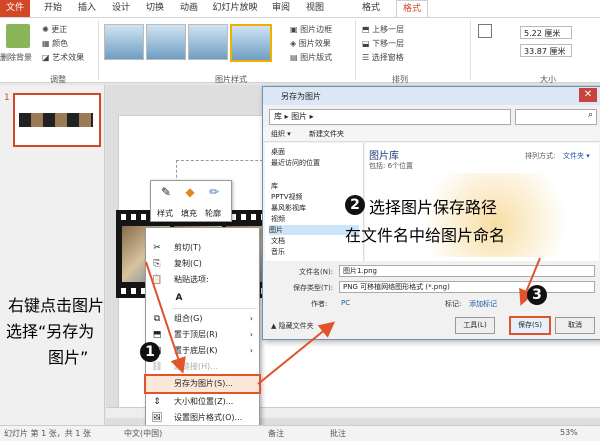  Describe the element at coordinates (355, 205) in the screenshot. I see `step-2-badge: 2` at that location.